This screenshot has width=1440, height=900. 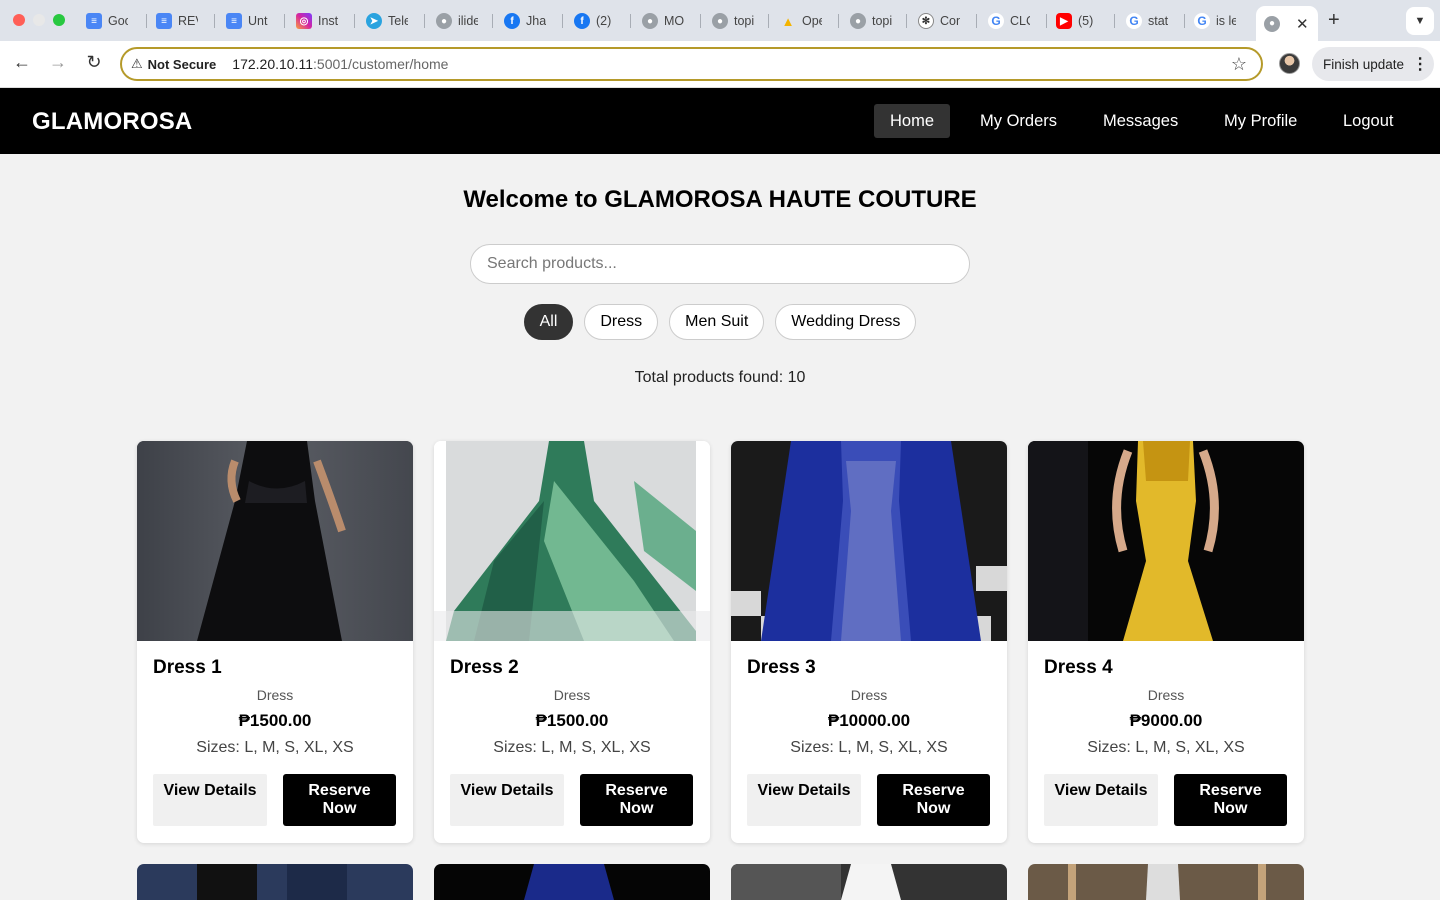 What do you see at coordinates (595, 21) in the screenshot?
I see `browser-tab: f (2)` at bounding box center [595, 21].